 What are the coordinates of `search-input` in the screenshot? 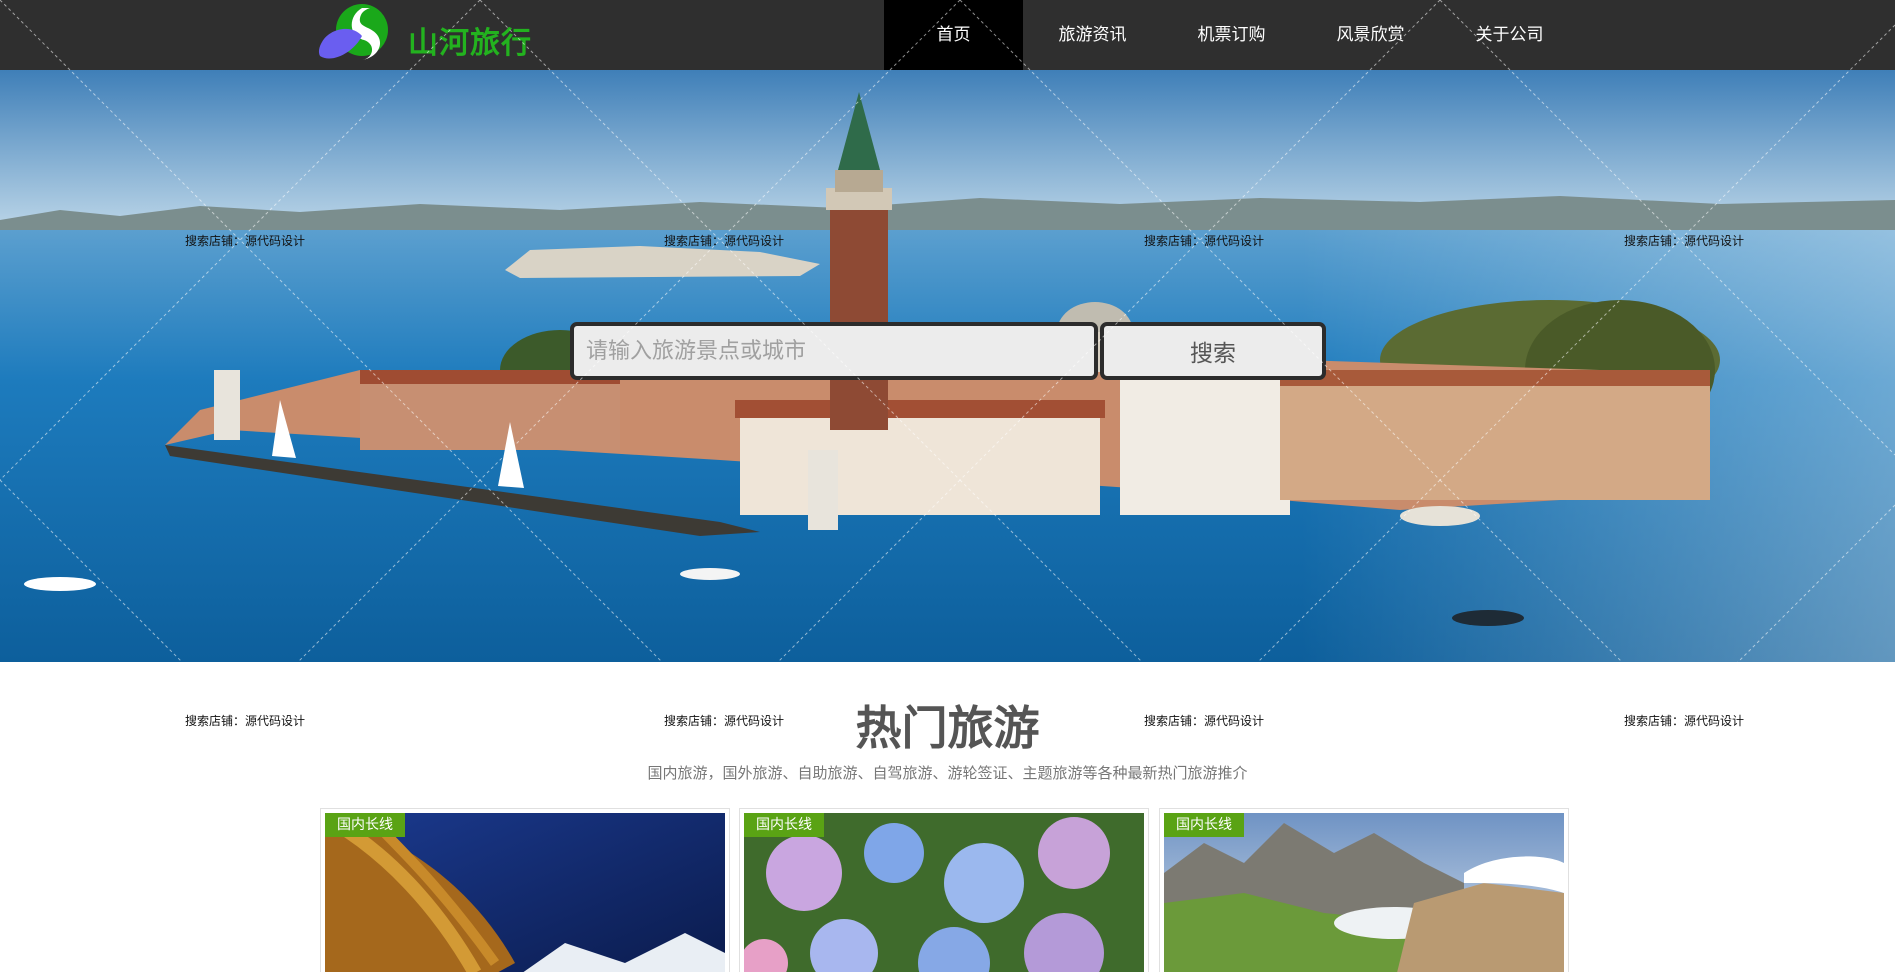 It's located at (834, 351).